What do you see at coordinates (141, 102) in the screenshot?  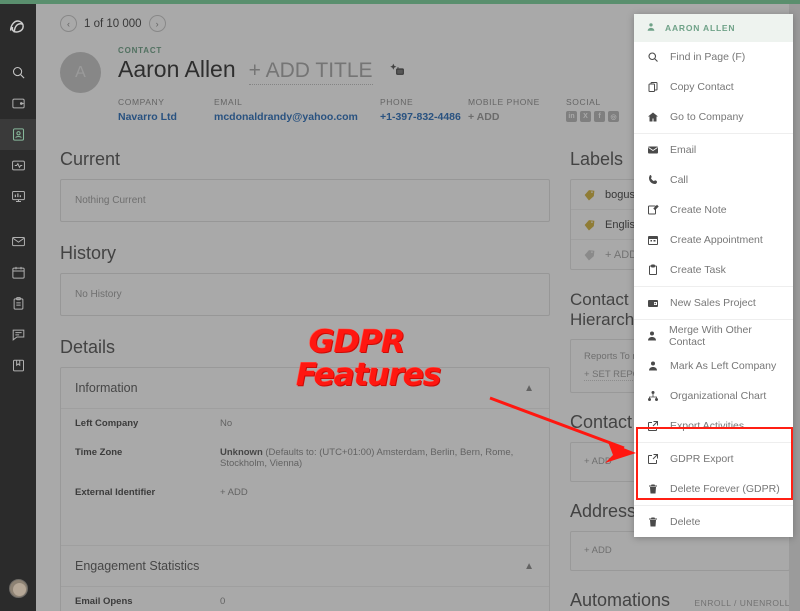 I see `field-label: COMPANY` at bounding box center [141, 102].